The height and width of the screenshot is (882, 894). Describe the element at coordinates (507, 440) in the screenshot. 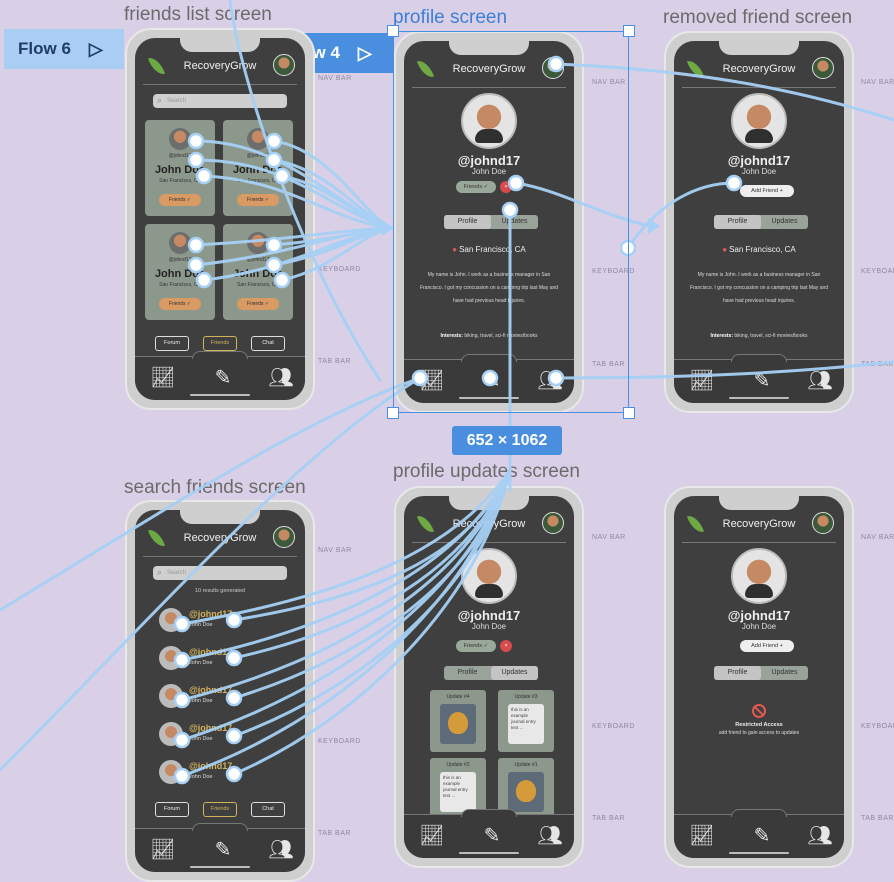

I see `dimension-badge: 652 × 1062` at that location.